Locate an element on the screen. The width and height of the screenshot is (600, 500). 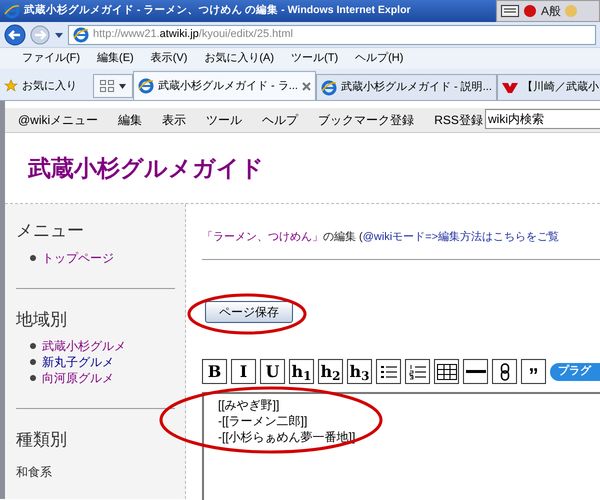
format-button: B is located at coordinates (214, 371).